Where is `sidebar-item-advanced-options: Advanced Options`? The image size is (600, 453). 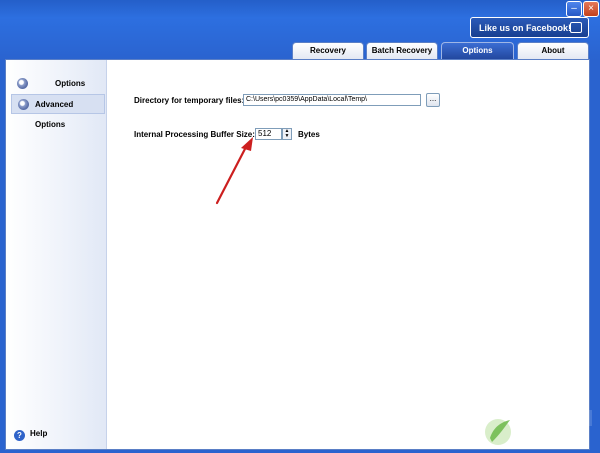
sidebar-item-advanced-options: Advanced Options is located at coordinates (58, 111).